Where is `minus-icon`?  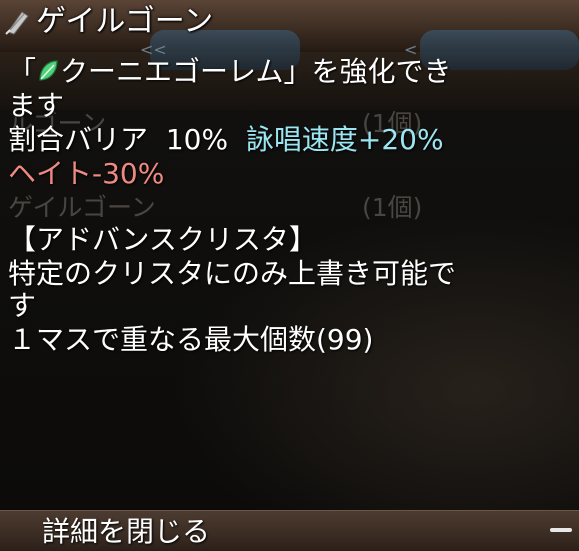
minus-icon is located at coordinates (561, 530).